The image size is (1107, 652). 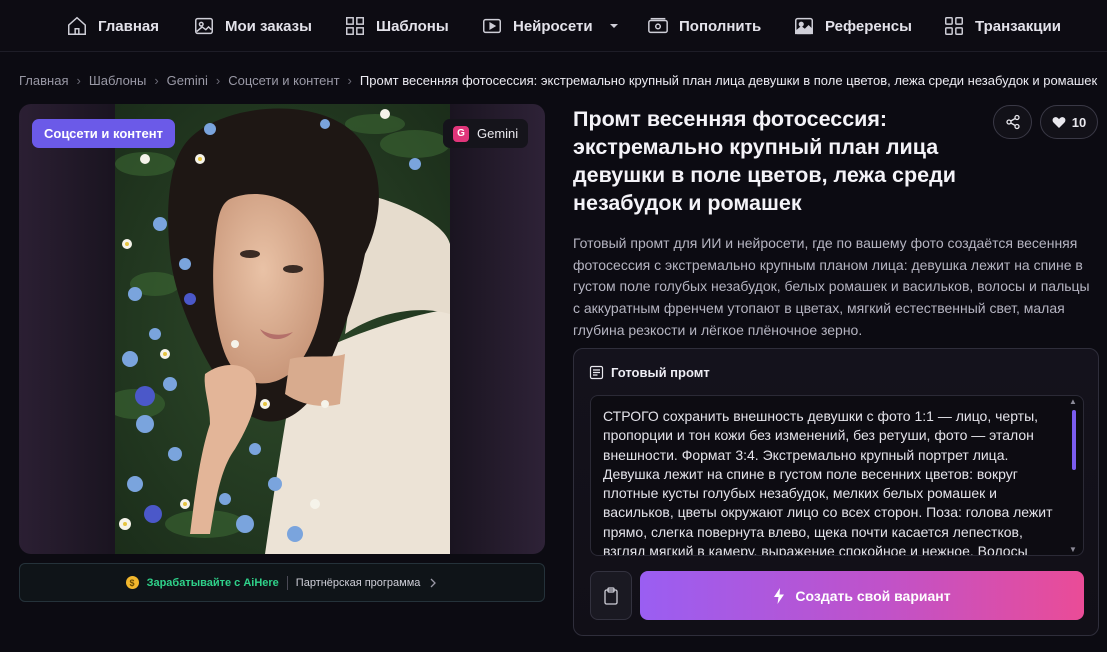 I want to click on nav-item-label: Референсы, so click(x=868, y=26).